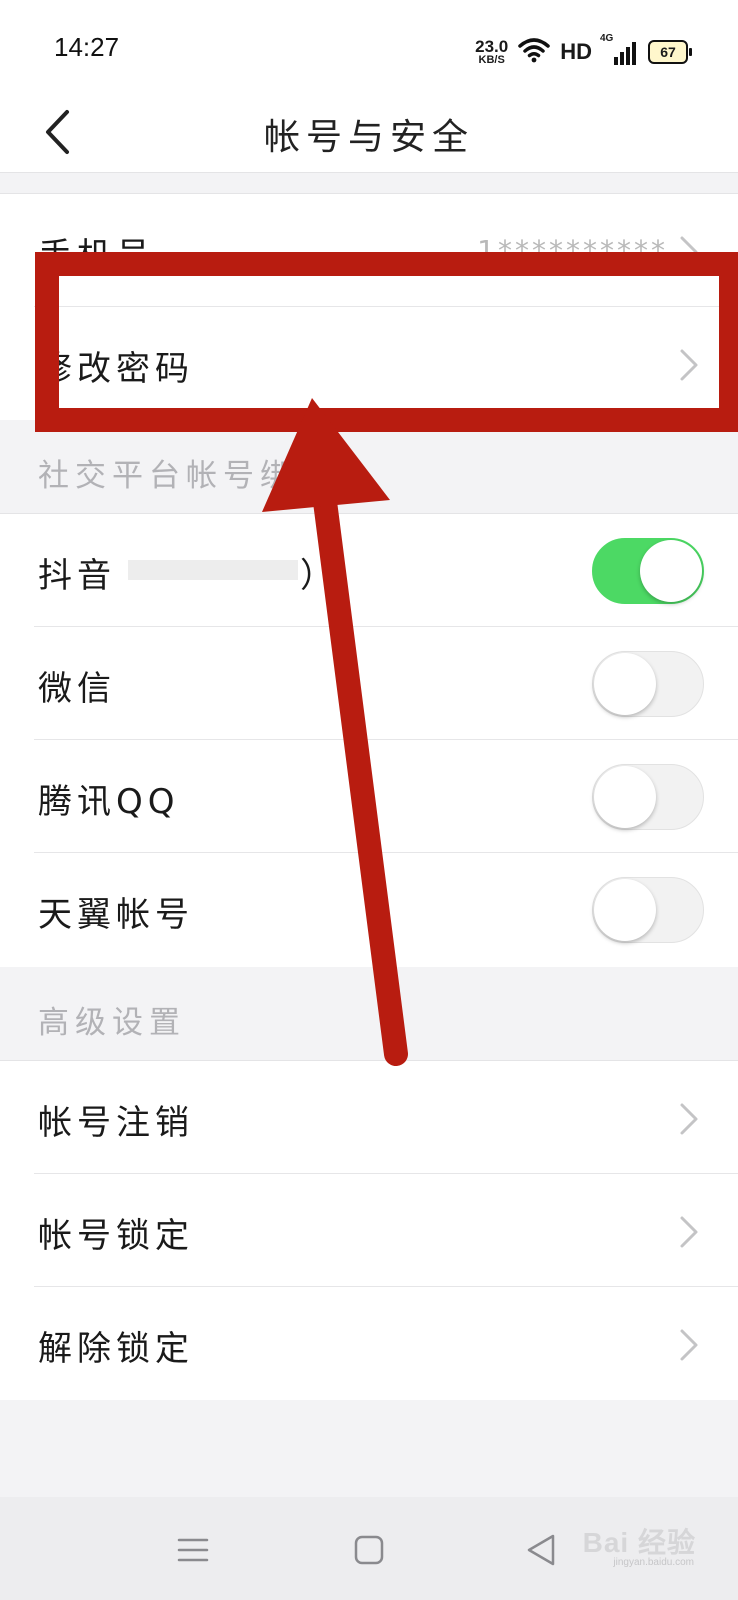  I want to click on home-square-icon, so click(369, 1550).